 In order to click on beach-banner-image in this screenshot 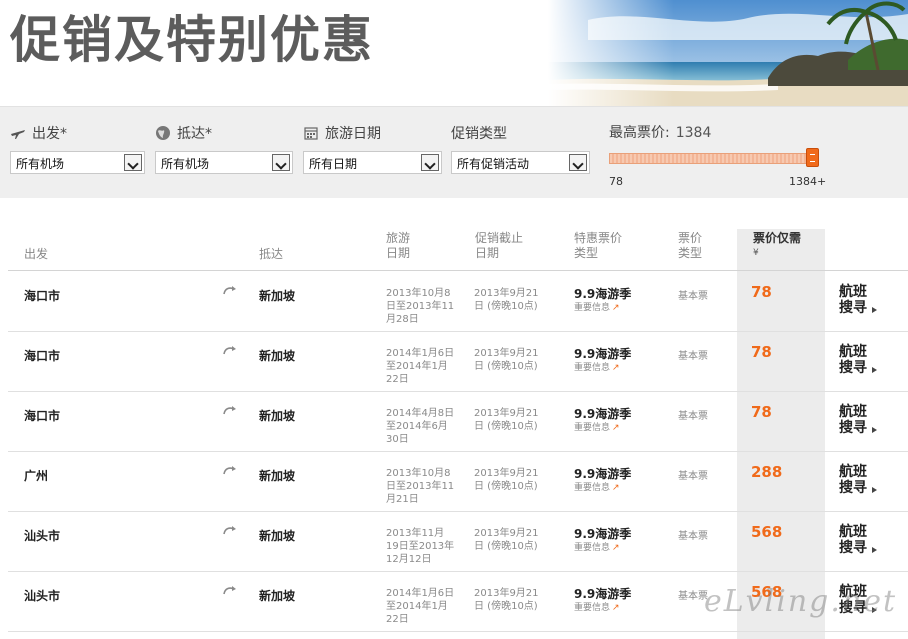, I will do `click(728, 53)`.